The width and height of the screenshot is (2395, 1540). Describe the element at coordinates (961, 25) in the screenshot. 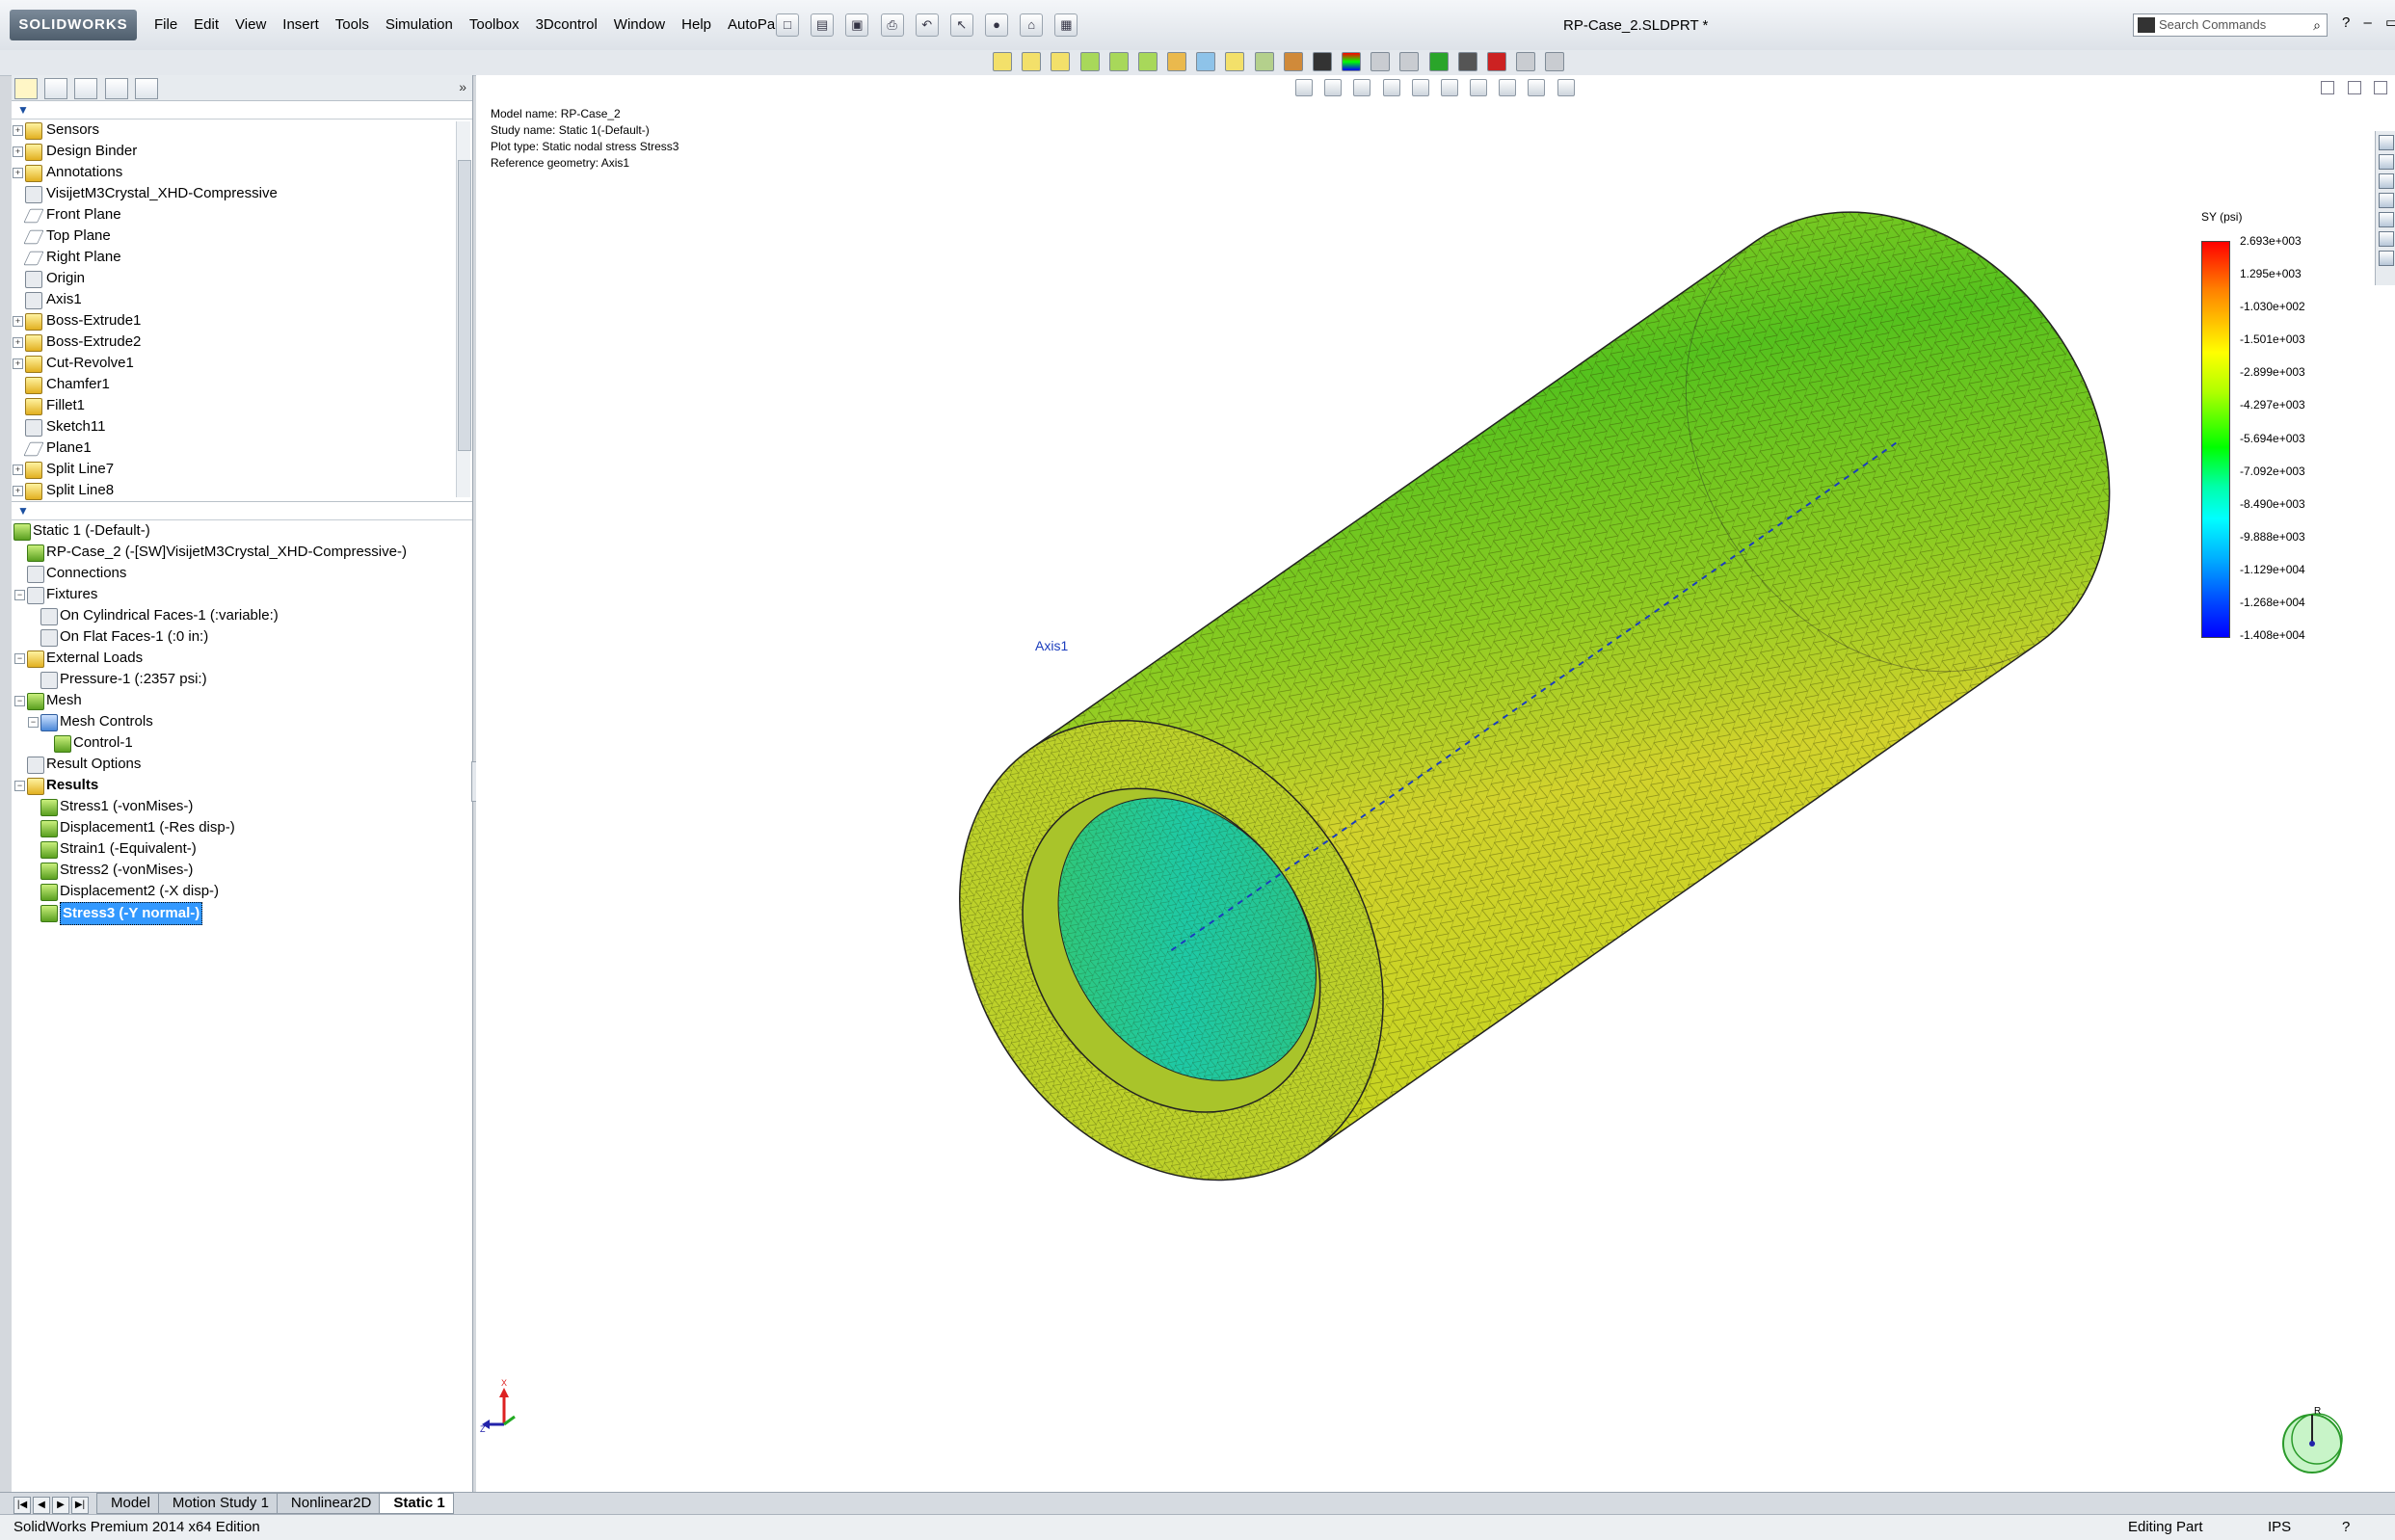

I see `select-pointer-icon: ↖` at that location.